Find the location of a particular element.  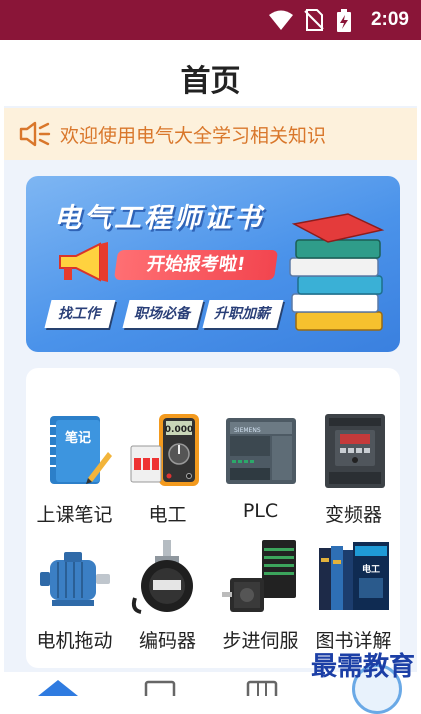

motor-icon is located at coordinates (75, 579).